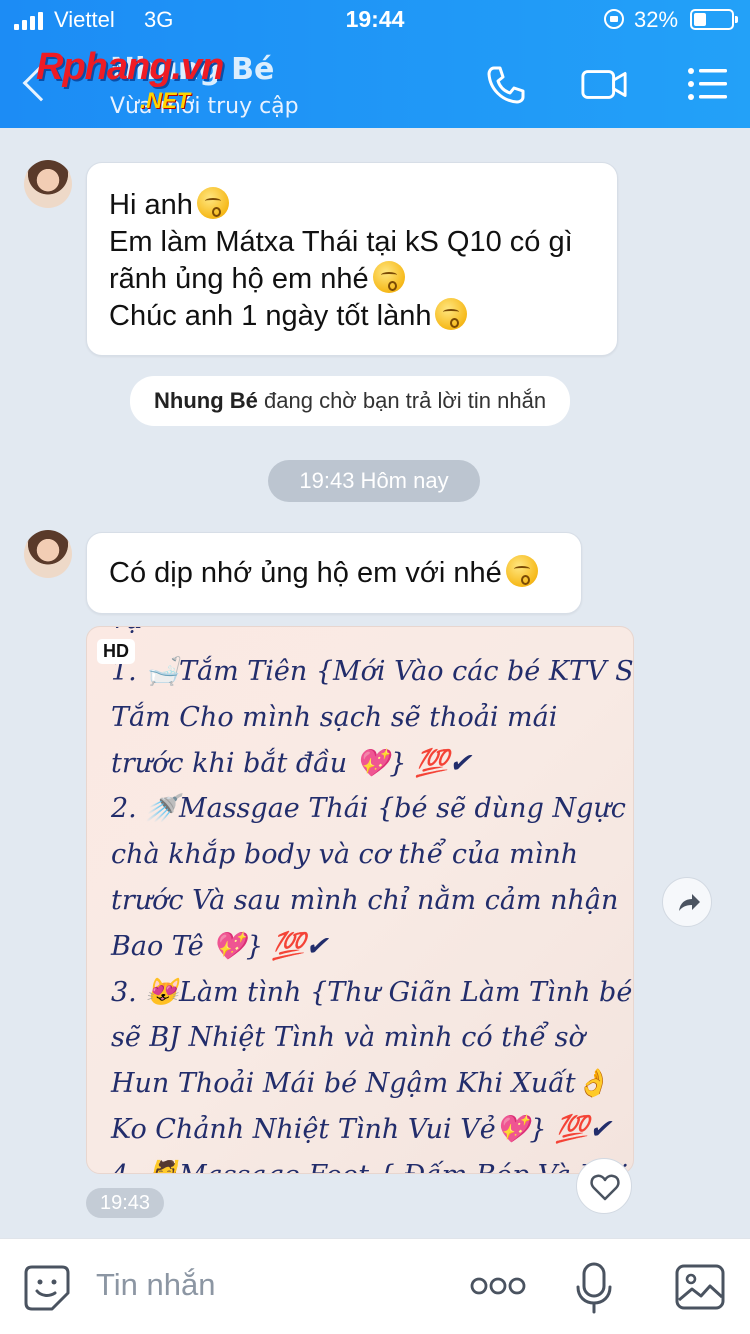 The image size is (750, 1334). What do you see at coordinates (368, 809) in the screenshot?
I see `image-text-line: 2. 🚿Massgae Thái {bé sẽ dùng Ngực` at bounding box center [368, 809].